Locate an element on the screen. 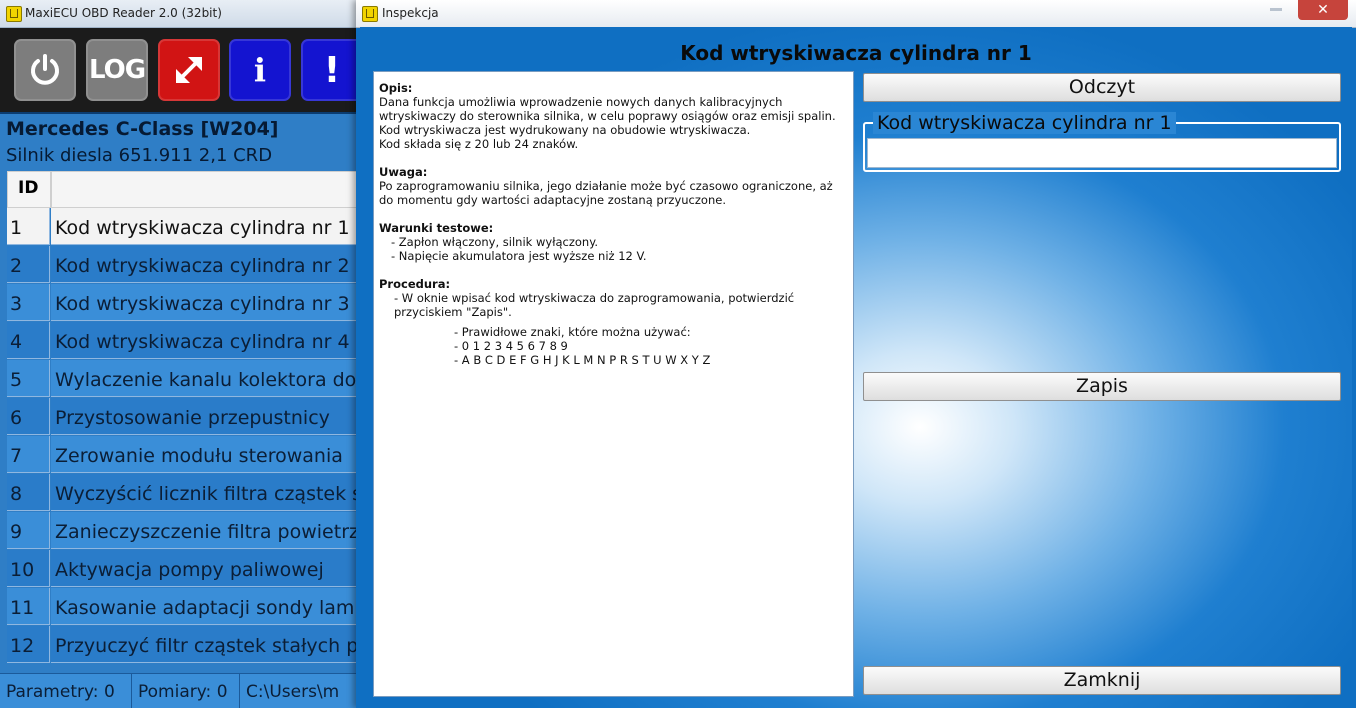 Image resolution: width=1356 pixels, height=708 pixels. vehicle-model: Mercedes C-Class [W204] is located at coordinates (142, 129).